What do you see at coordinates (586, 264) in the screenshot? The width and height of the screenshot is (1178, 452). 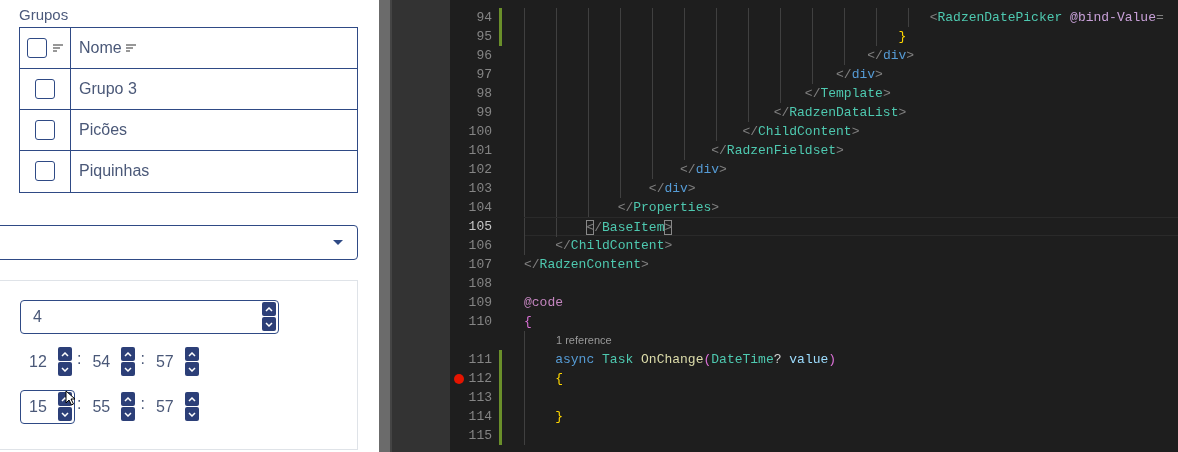 I see `code-line: </RadzenContent>` at bounding box center [586, 264].